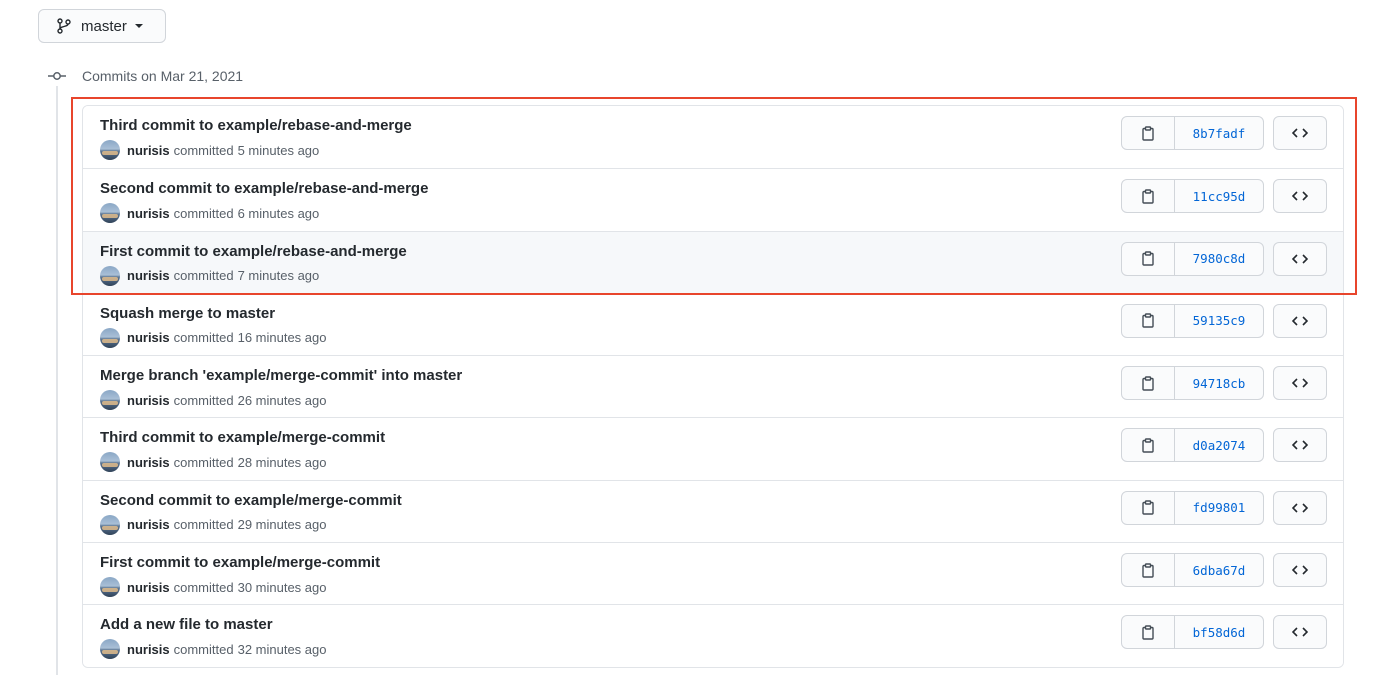 This screenshot has width=1400, height=675. What do you see at coordinates (1219, 632) in the screenshot?
I see `commit-sha-link: bf58d6d` at bounding box center [1219, 632].